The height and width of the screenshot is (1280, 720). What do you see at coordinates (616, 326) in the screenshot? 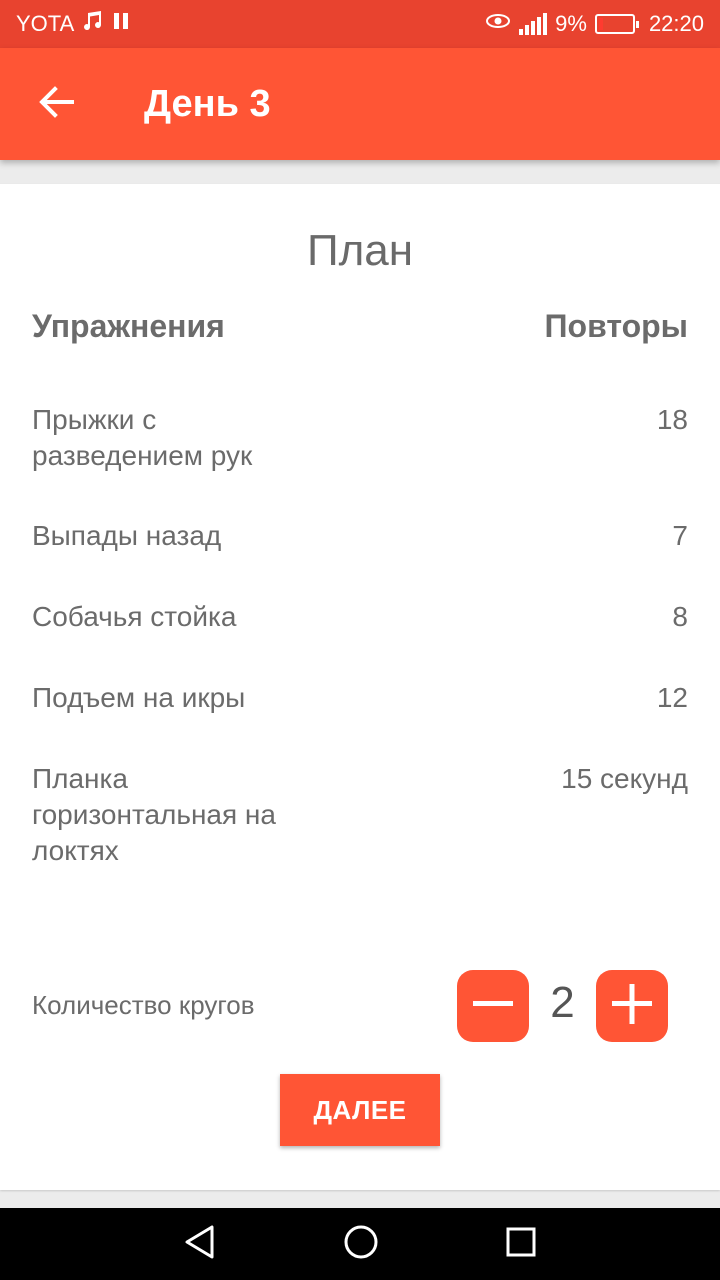
I see `column-header-reps: Повторы` at bounding box center [616, 326].